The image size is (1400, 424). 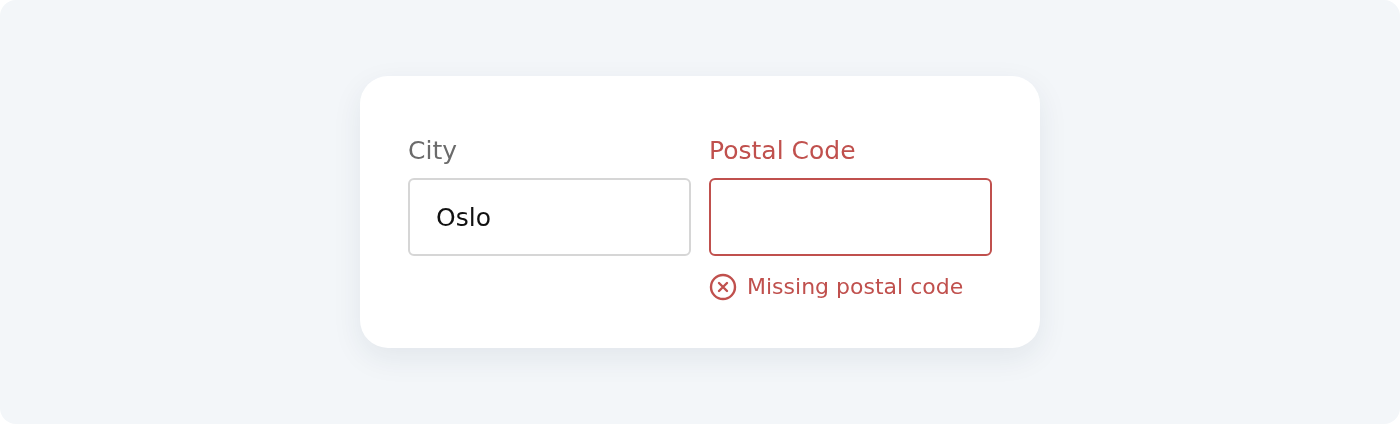 What do you see at coordinates (432, 151) in the screenshot?
I see `field-label: City` at bounding box center [432, 151].